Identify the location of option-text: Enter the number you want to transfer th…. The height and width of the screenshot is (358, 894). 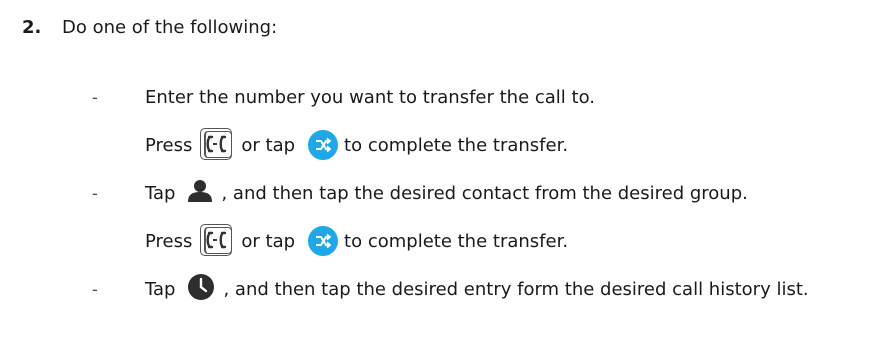
(370, 97).